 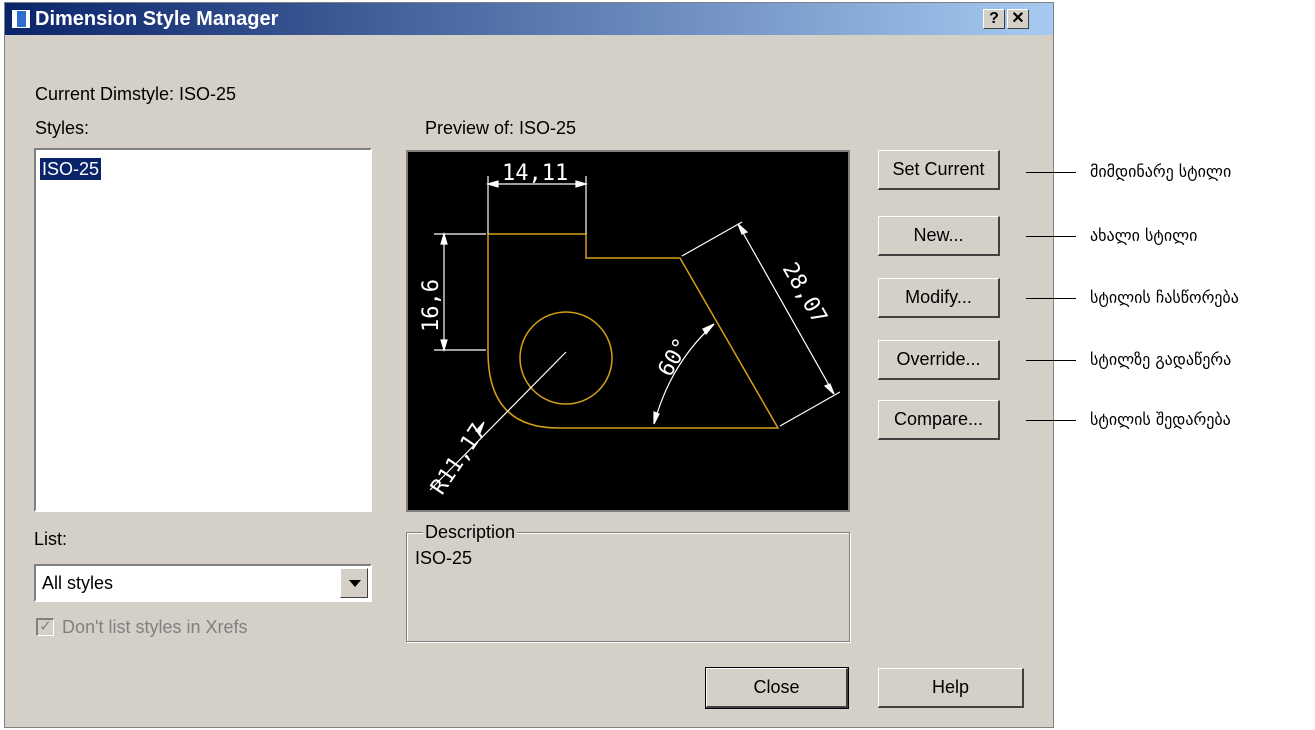 What do you see at coordinates (1164, 297) in the screenshot?
I see `annotation-modify: სტილის ჩასწორება` at bounding box center [1164, 297].